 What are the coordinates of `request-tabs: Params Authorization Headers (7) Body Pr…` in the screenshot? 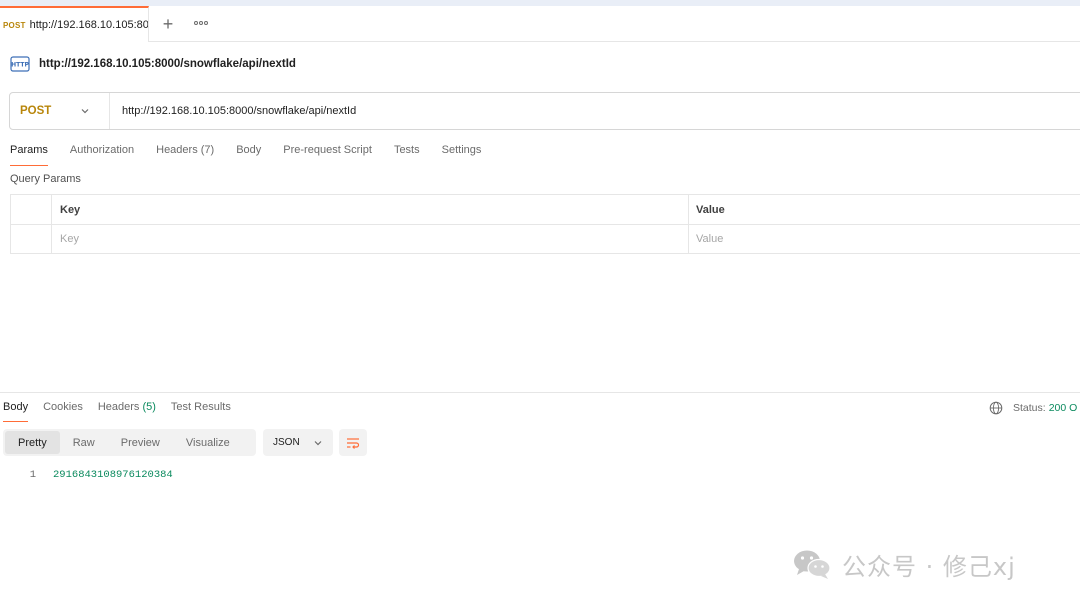 It's located at (256, 153).